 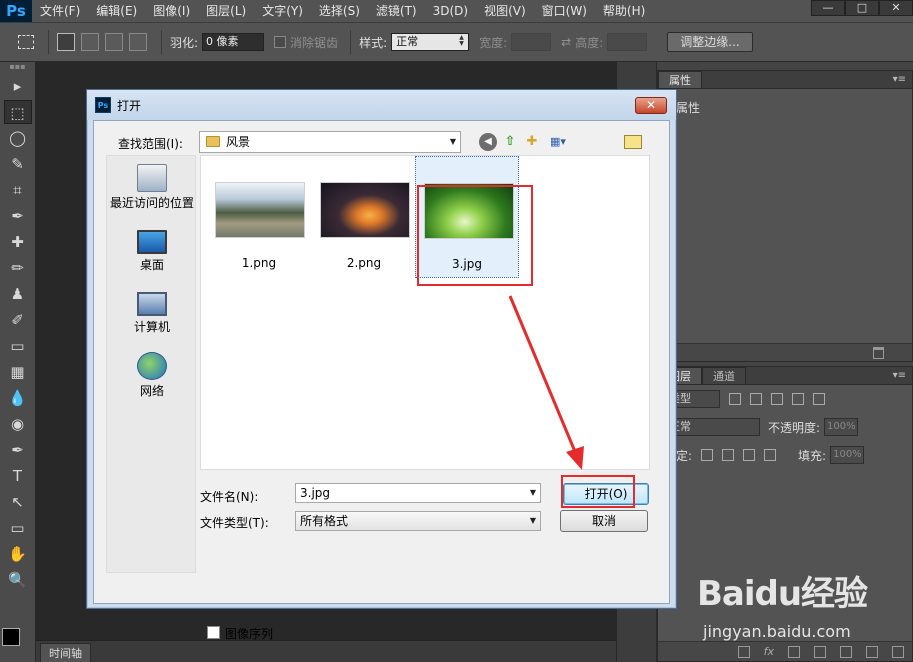 What do you see at coordinates (152, 187) in the screenshot?
I see `place-recent: 最近访问的位置` at bounding box center [152, 187].